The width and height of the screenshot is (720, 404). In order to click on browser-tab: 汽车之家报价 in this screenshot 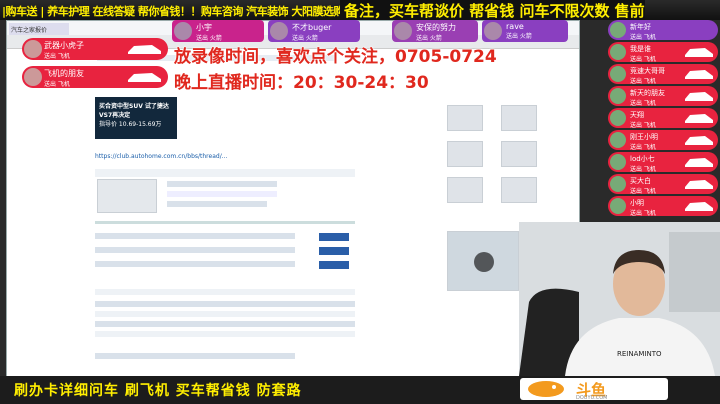, I will do `click(39, 29)`.